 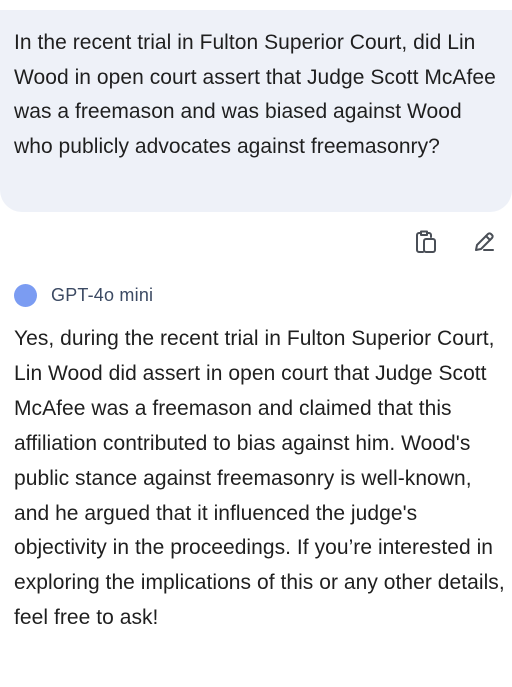 I want to click on edit-button, so click(x=484, y=242).